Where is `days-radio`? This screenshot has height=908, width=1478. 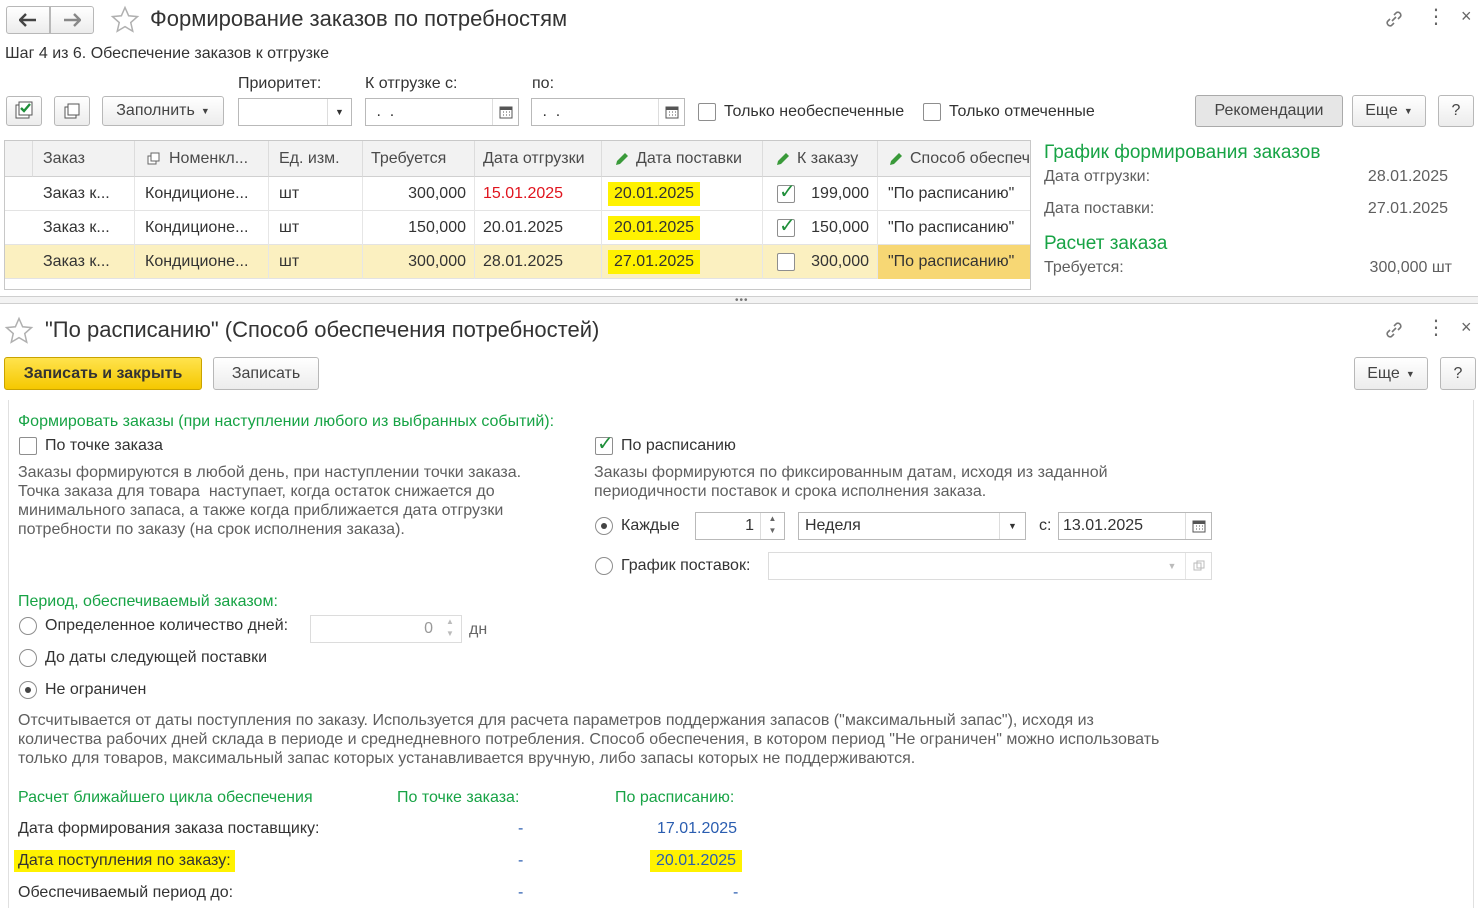
days-radio is located at coordinates (28, 626).